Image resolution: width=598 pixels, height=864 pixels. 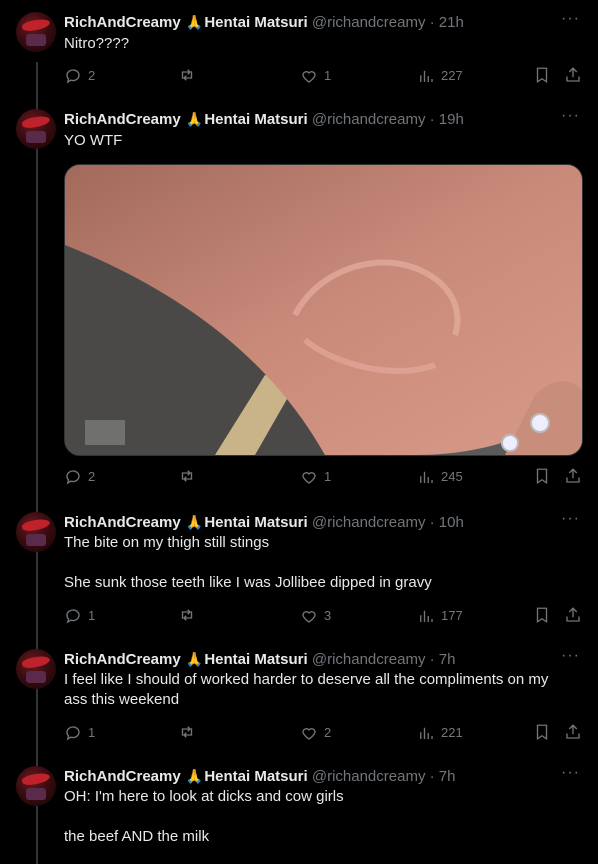 I want to click on action-bar: 2 1 227, so click(x=323, y=76).